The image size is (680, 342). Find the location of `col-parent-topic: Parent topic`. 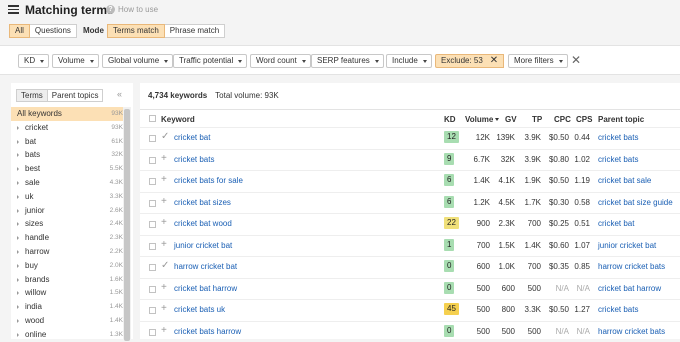

col-parent-topic: Parent topic is located at coordinates (621, 119).